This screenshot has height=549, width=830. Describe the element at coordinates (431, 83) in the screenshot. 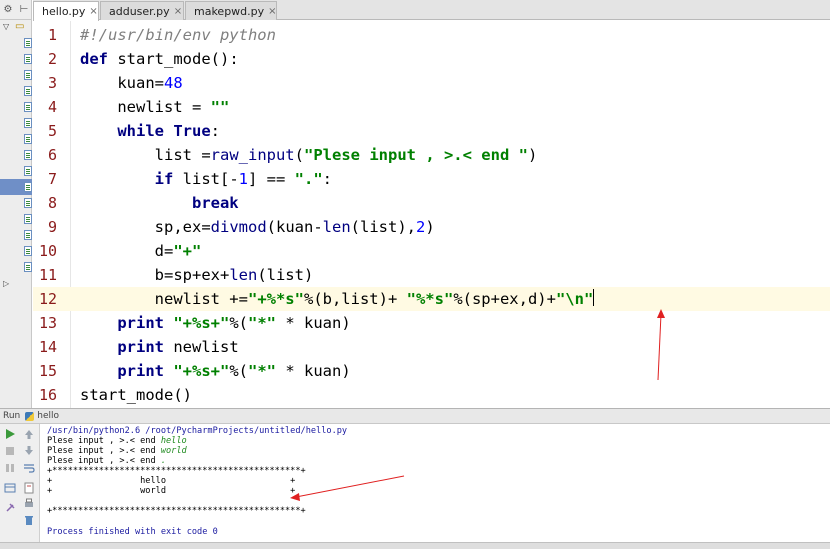

I see `code-line: 3 kuan=48` at that location.